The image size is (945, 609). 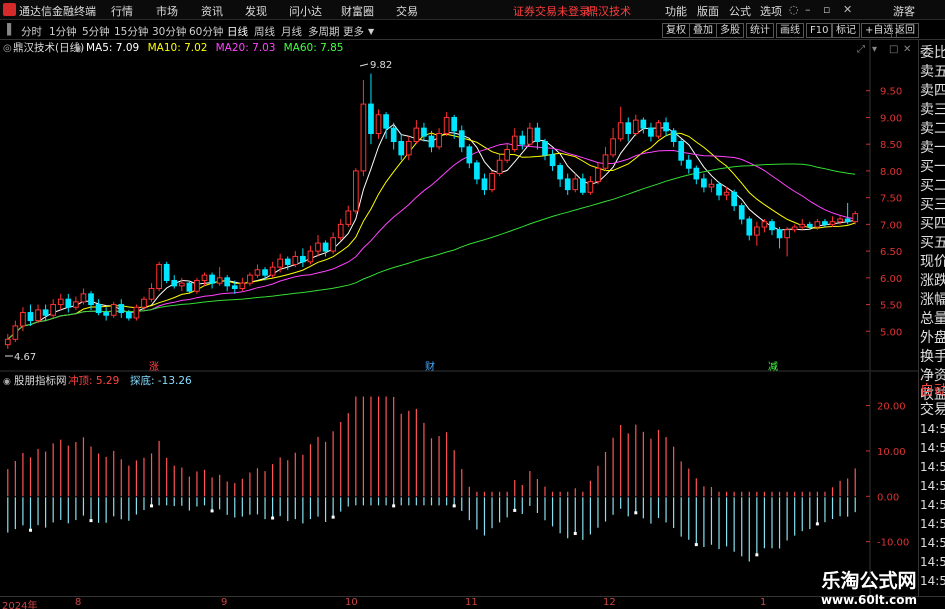 What do you see at coordinates (904, 11) in the screenshot?
I see `guest-label: 游客` at bounding box center [904, 11].